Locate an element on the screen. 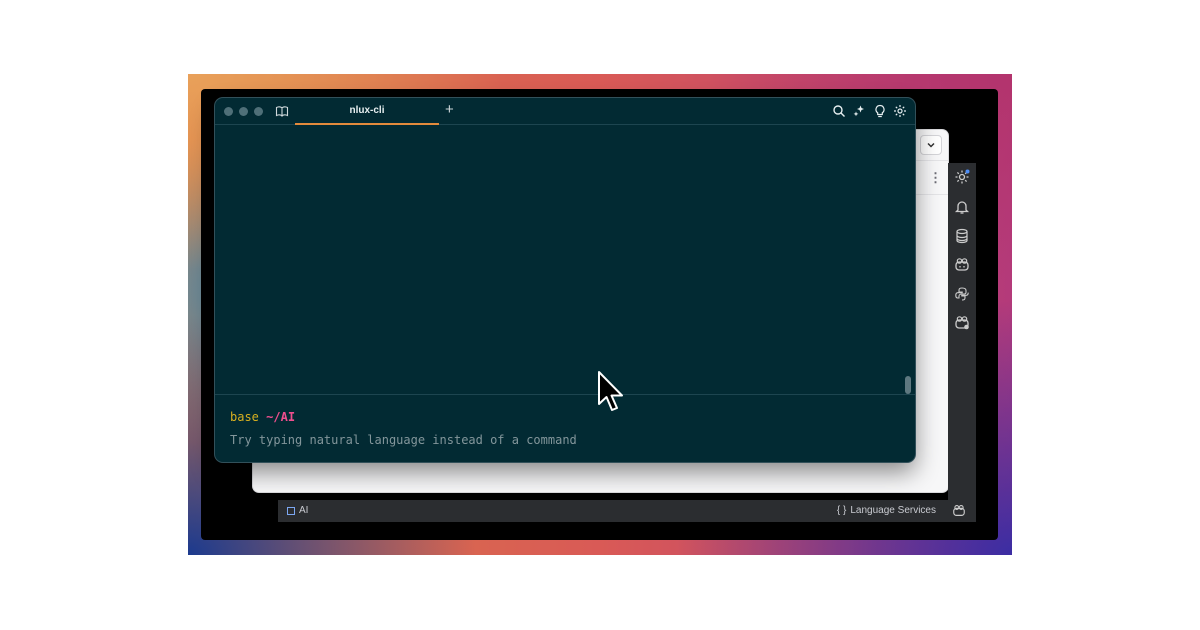  settings-icon is located at coordinates (962, 177).